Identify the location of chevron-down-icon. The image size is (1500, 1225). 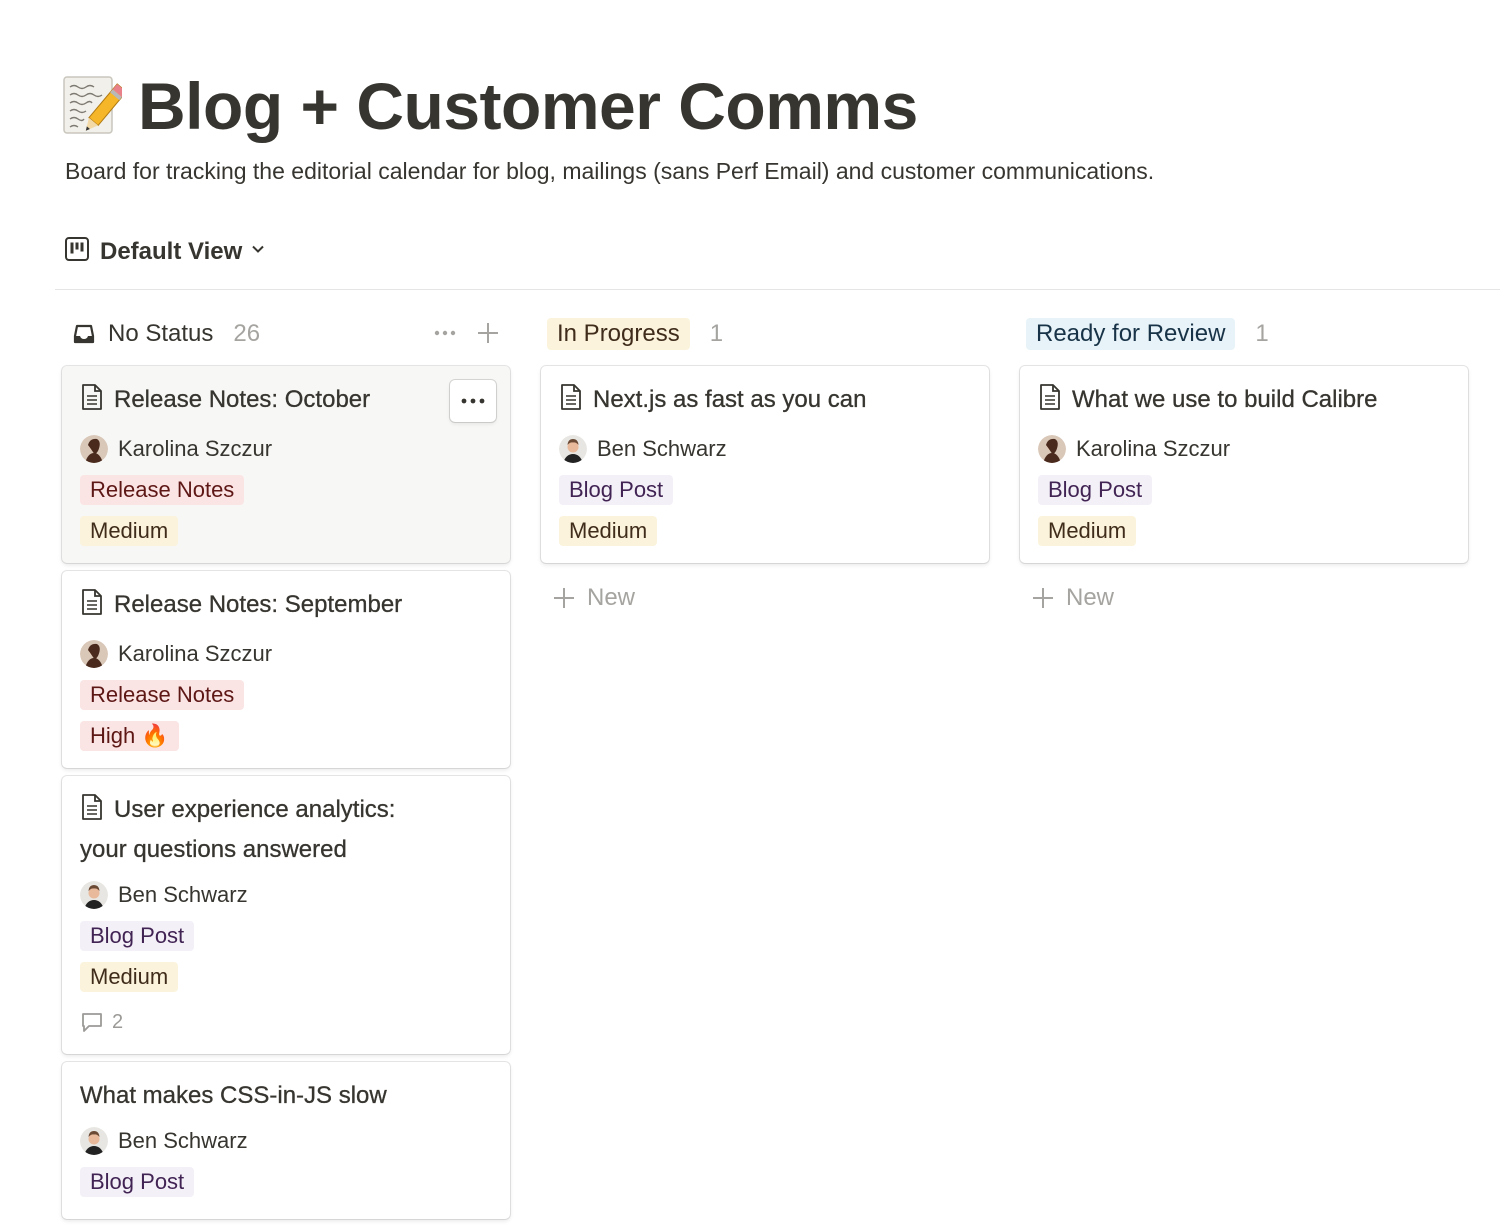
(258, 251).